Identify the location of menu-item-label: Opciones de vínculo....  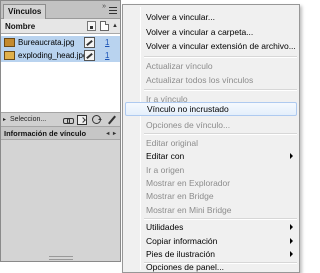
(188, 125).